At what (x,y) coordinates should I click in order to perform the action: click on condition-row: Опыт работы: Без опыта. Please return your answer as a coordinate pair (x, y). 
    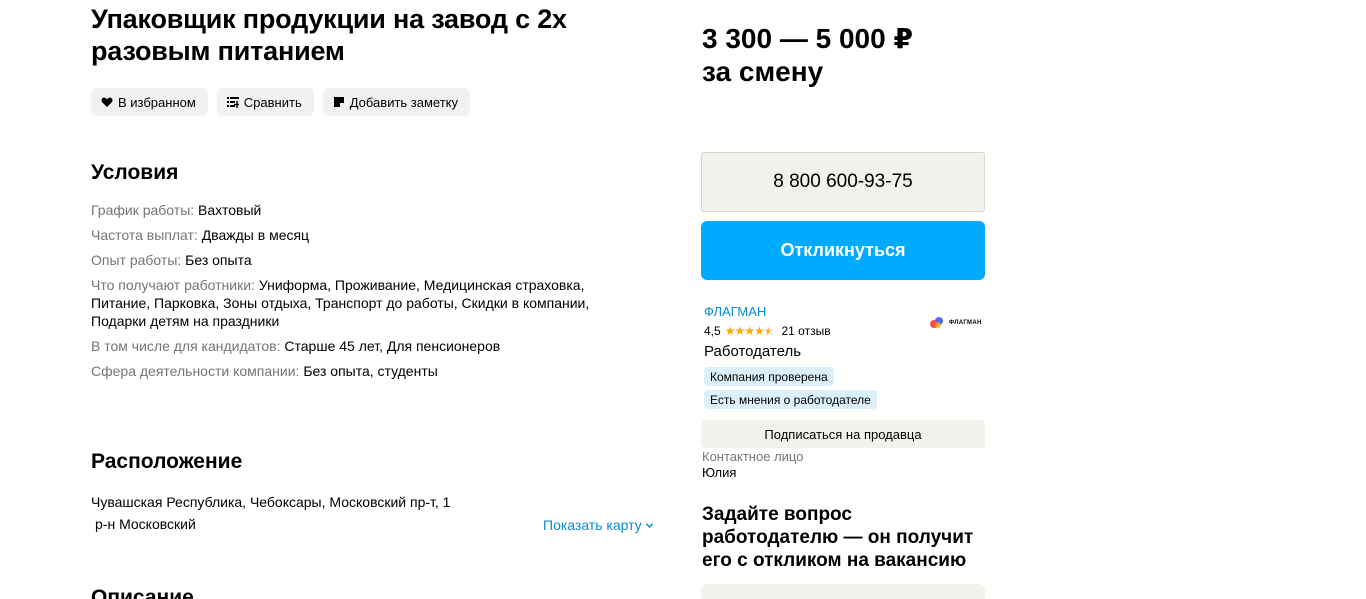
    Looking at the image, I should click on (361, 260).